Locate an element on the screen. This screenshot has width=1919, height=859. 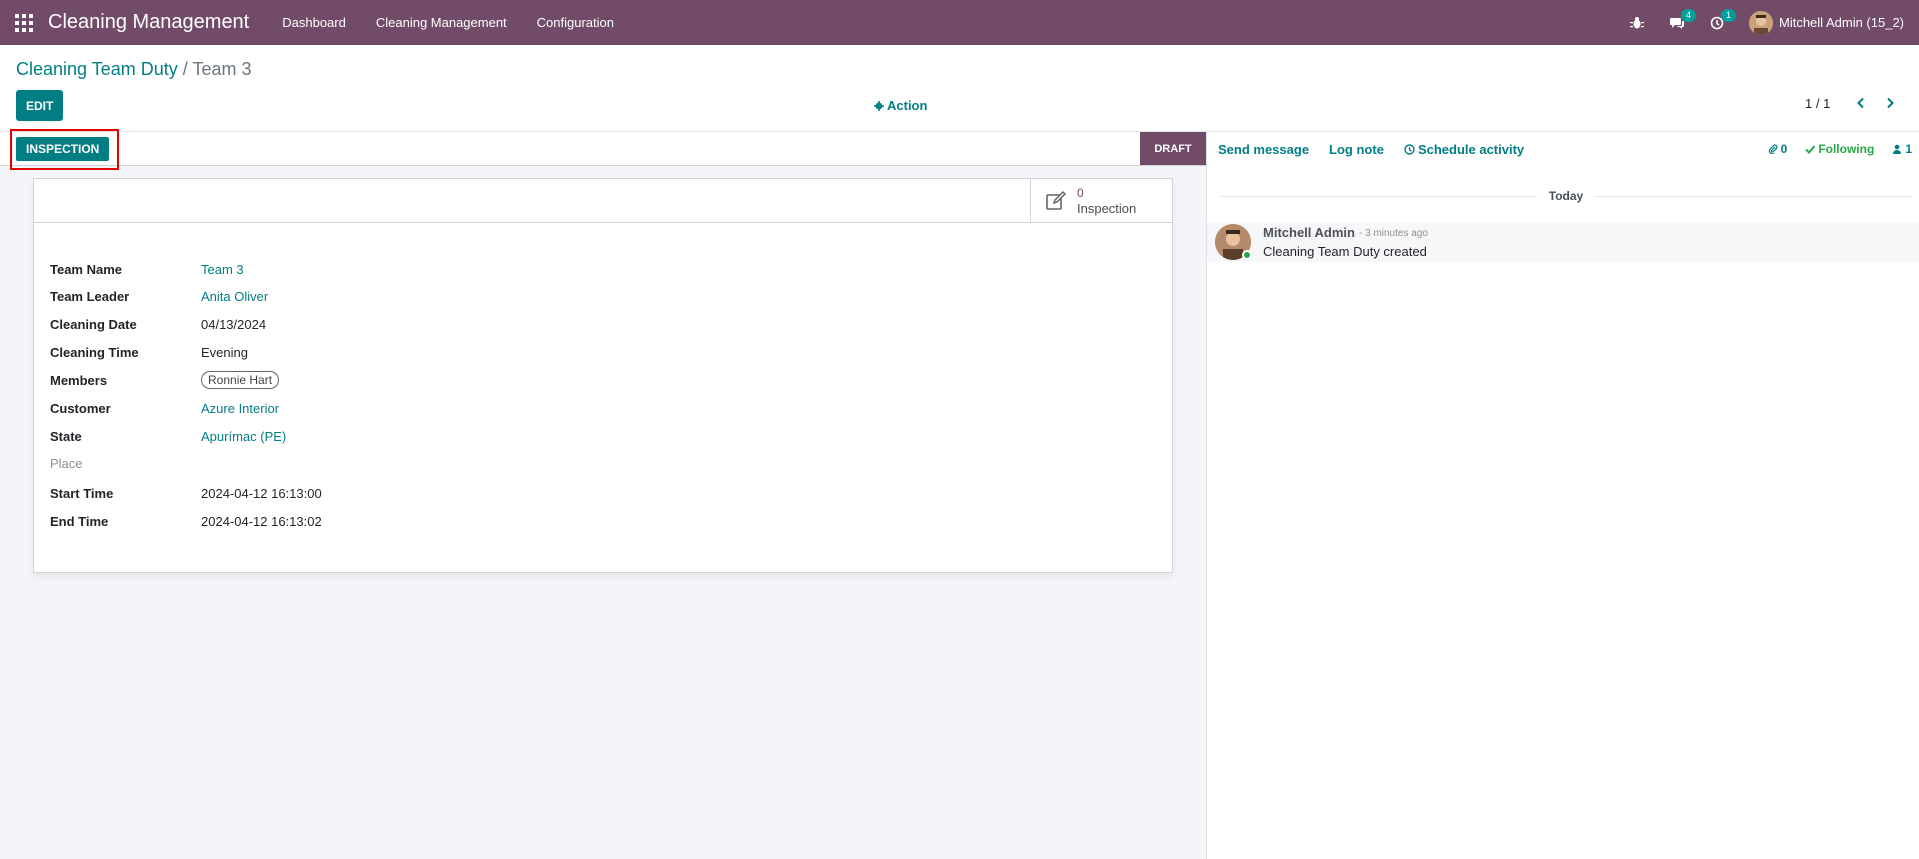
following-label: Following is located at coordinates (1846, 149).